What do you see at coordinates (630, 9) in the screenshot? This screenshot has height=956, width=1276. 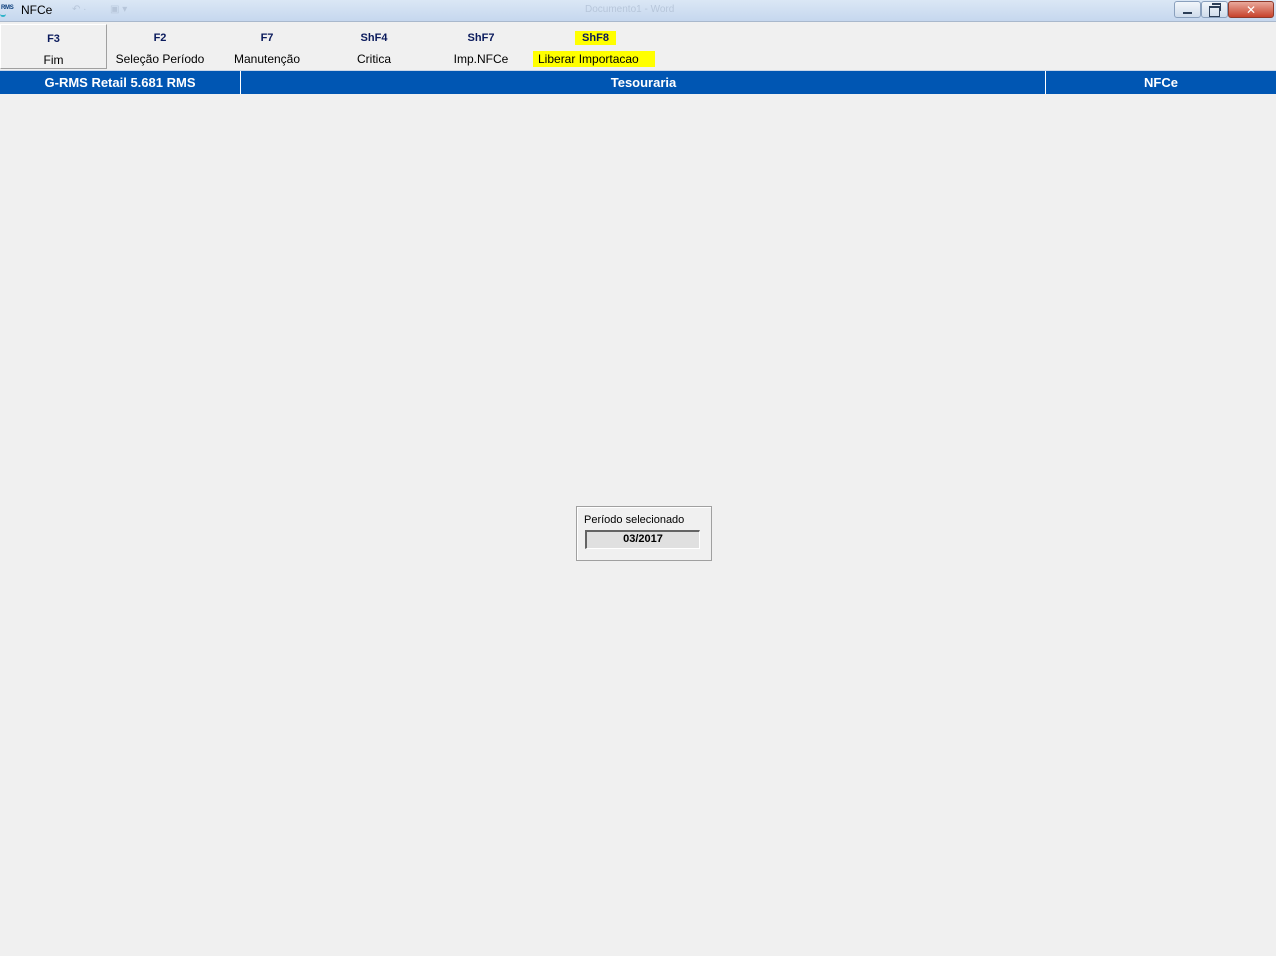 I see `background-window-title: Documento1 - Word` at bounding box center [630, 9].